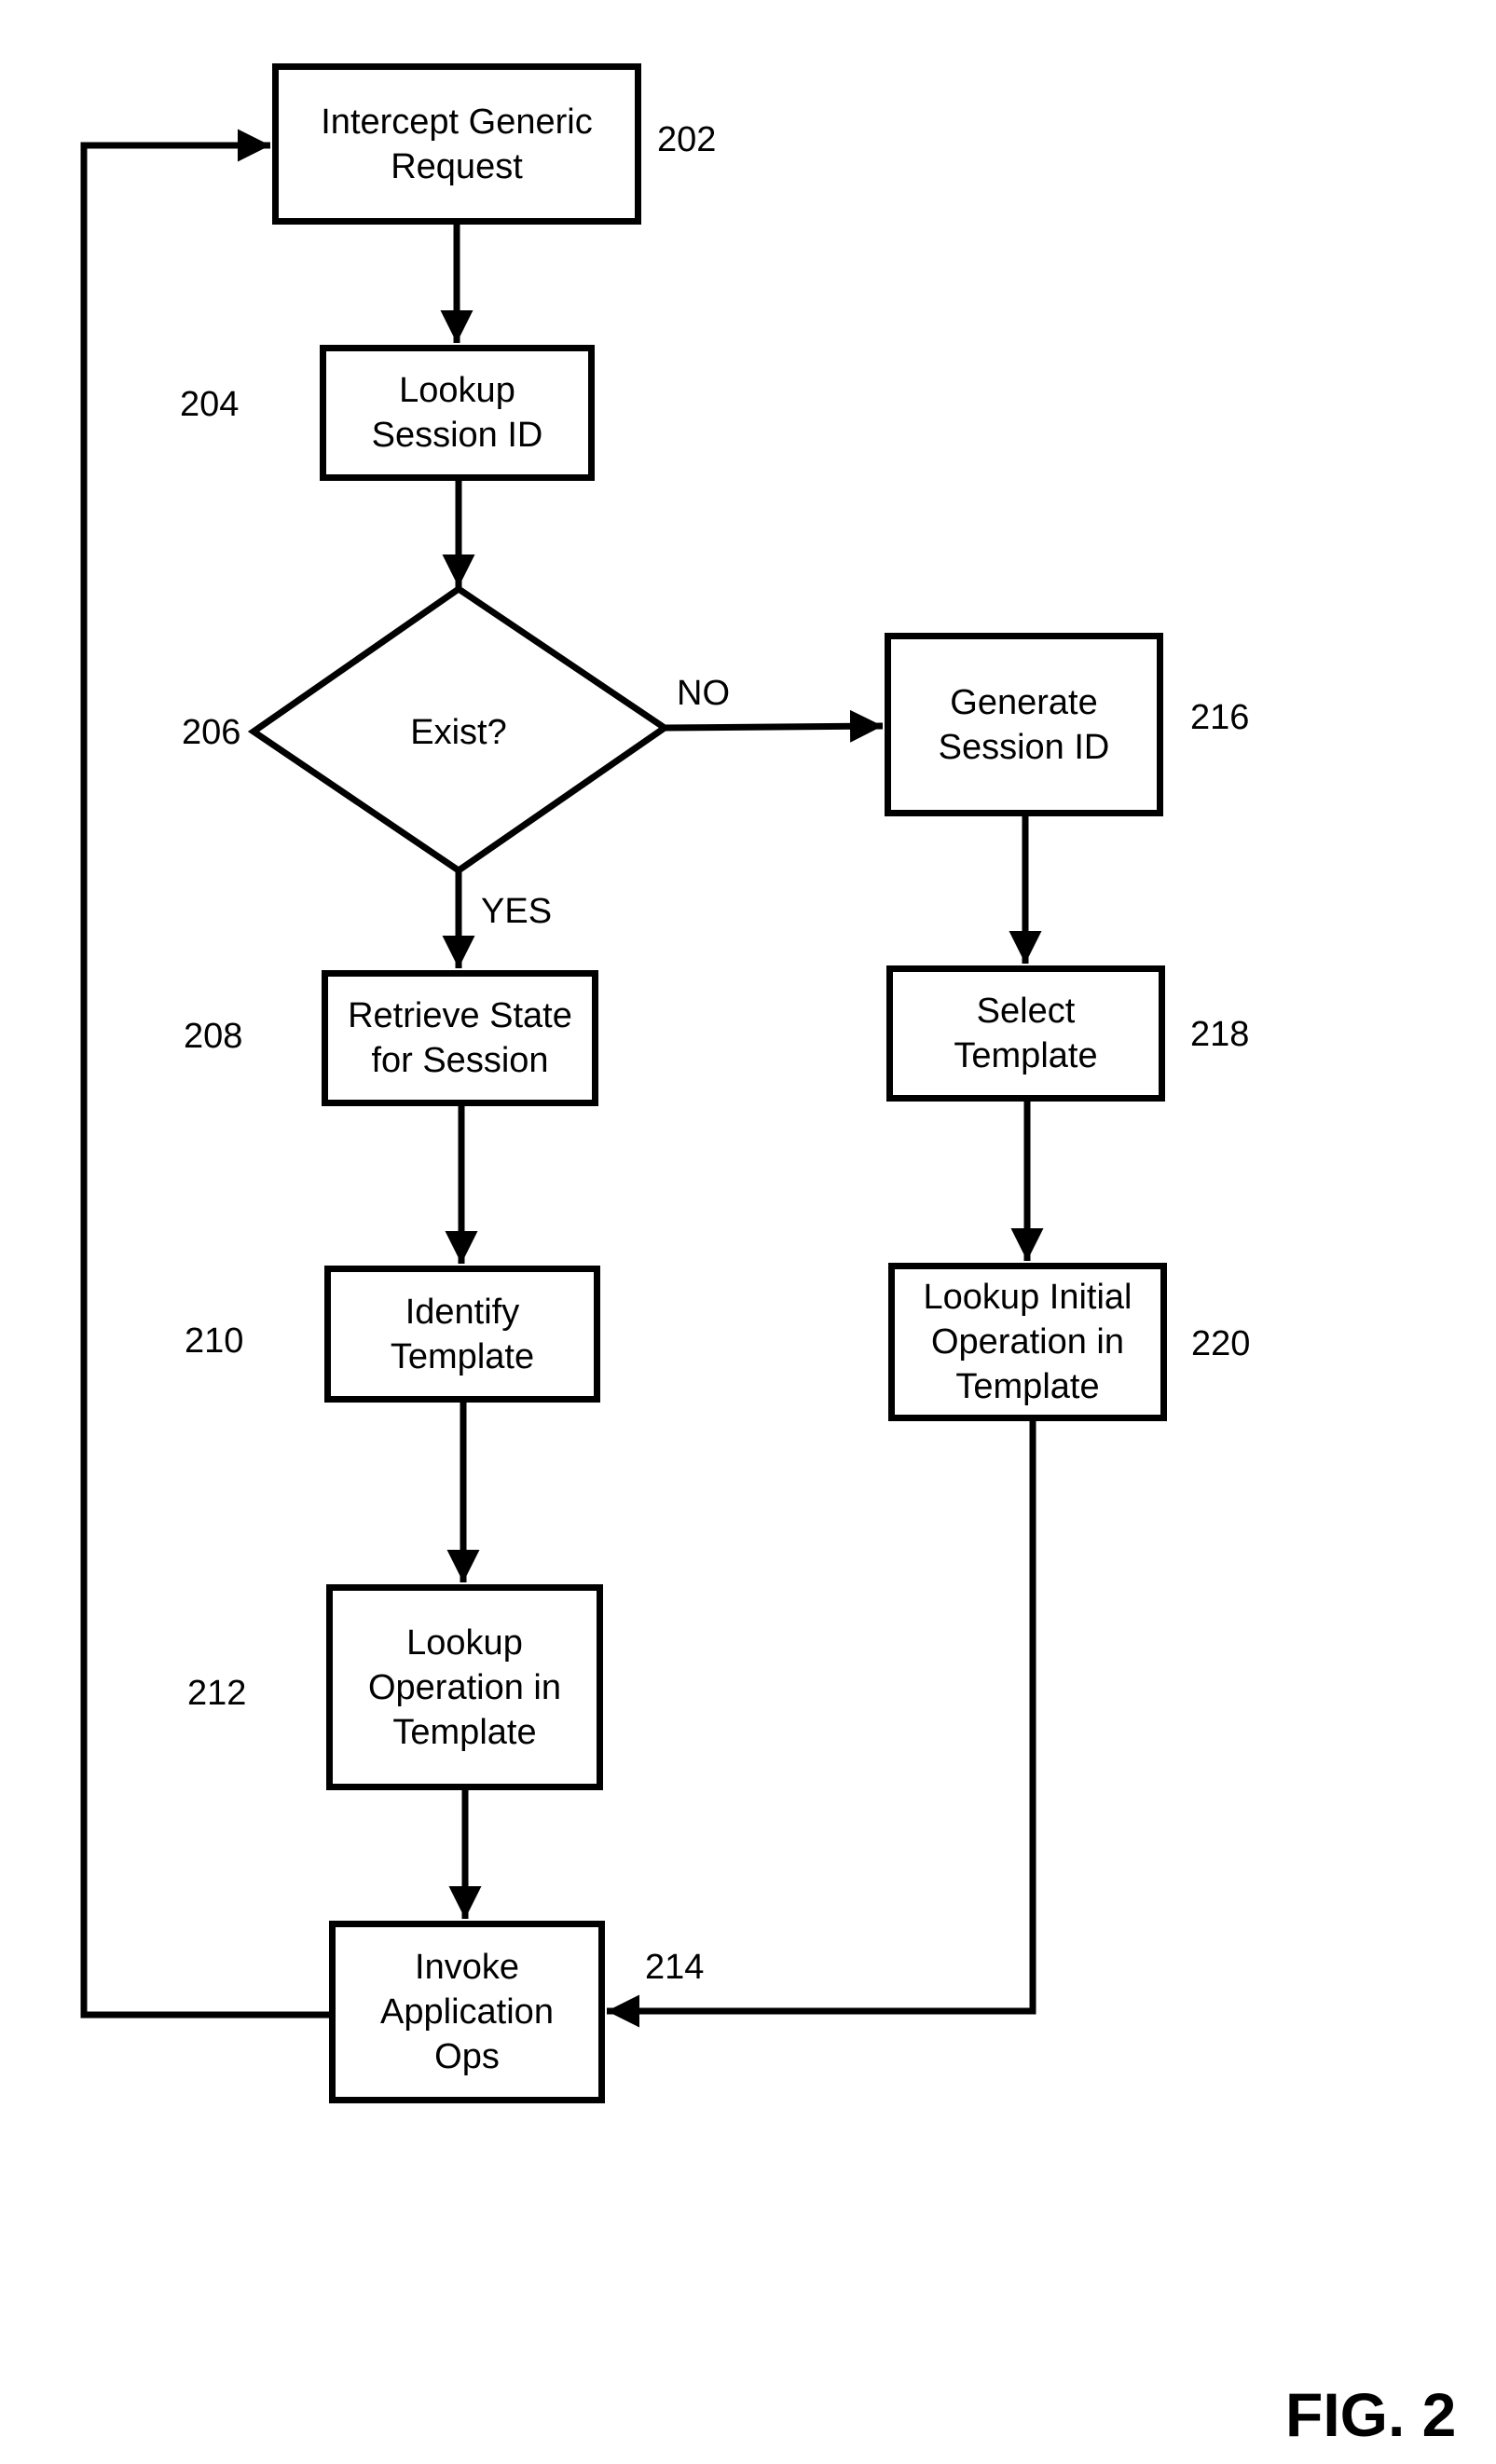 This screenshot has width=1496, height=2464. I want to click on edge-214-202-loop, so click(204, 1074).